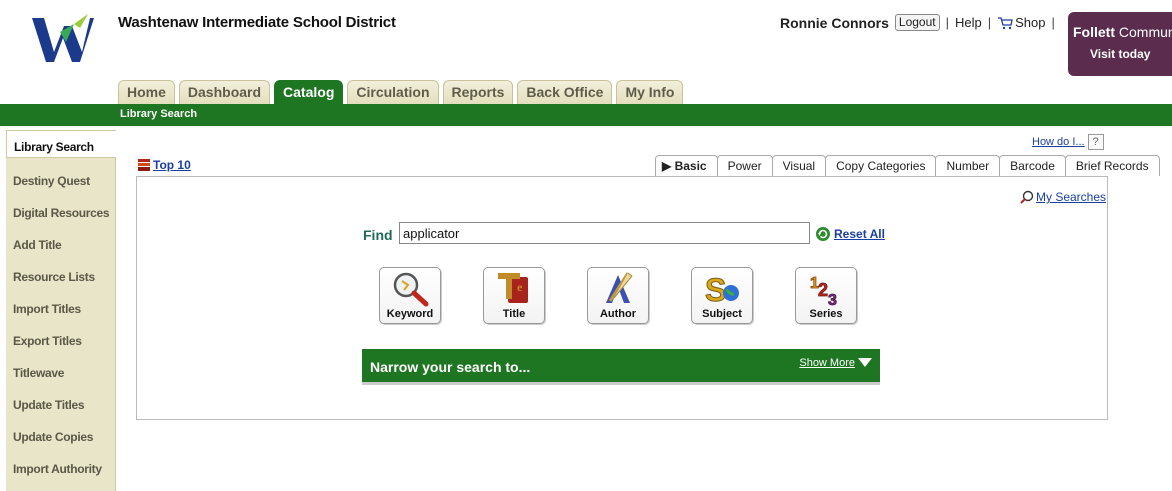  I want to click on quill-icon, so click(619, 287).